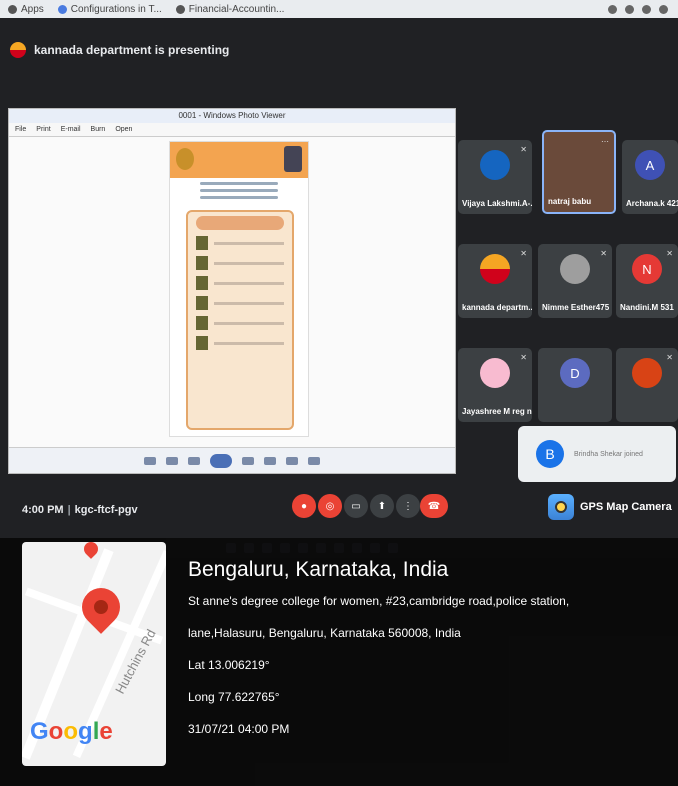 The width and height of the screenshot is (678, 786). What do you see at coordinates (240, 223) in the screenshot?
I see `document-banner` at bounding box center [240, 223].